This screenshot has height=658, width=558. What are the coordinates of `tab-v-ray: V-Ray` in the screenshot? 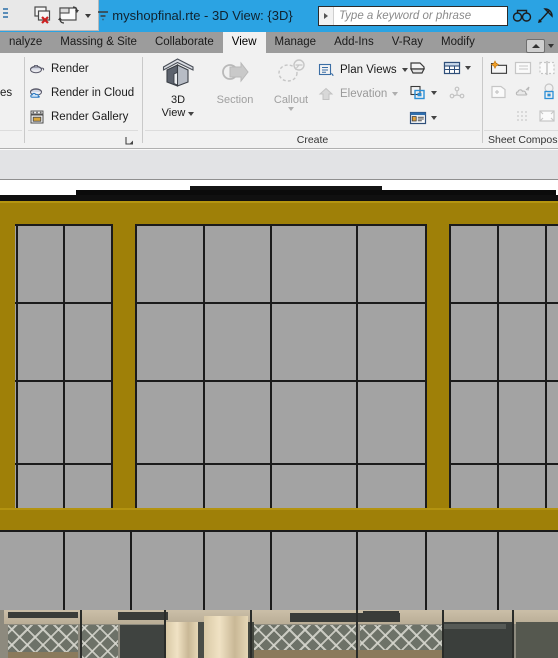 It's located at (407, 42).